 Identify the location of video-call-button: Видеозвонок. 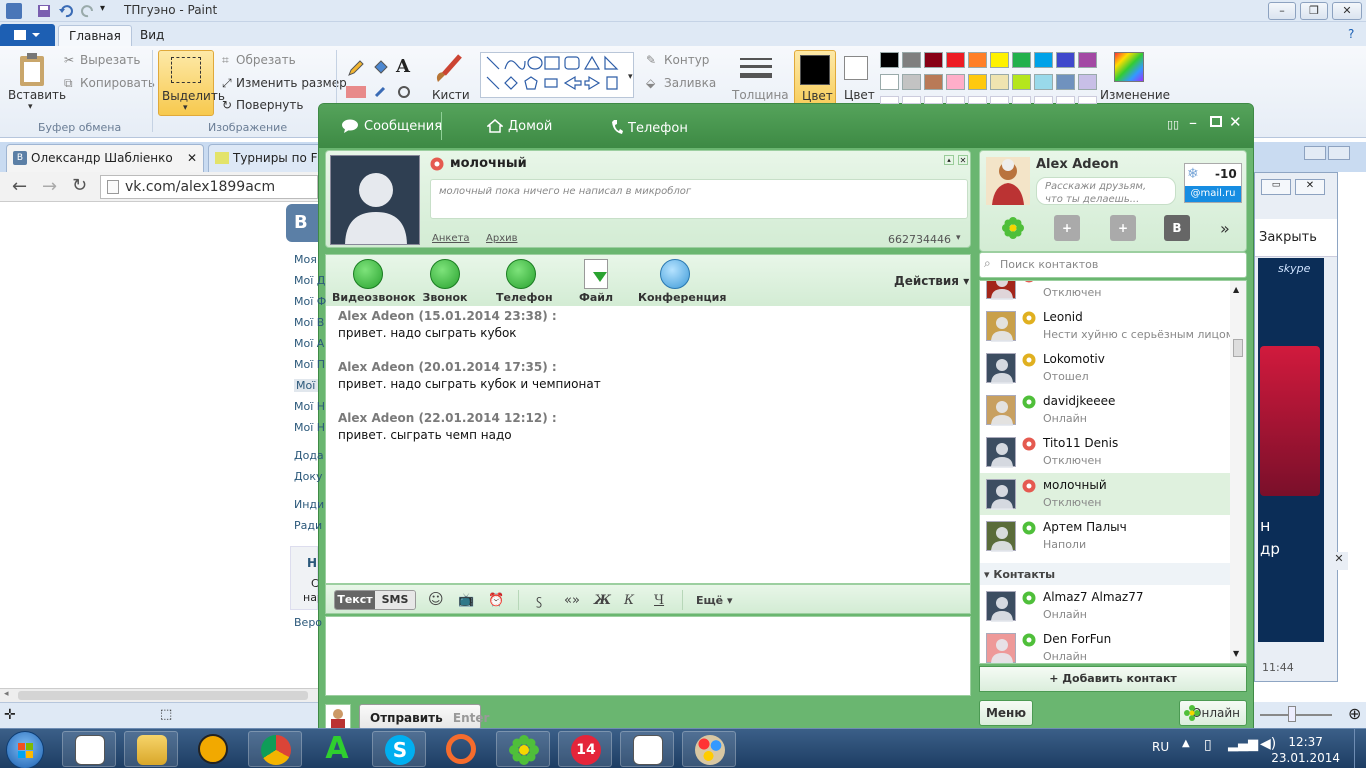
(374, 281).